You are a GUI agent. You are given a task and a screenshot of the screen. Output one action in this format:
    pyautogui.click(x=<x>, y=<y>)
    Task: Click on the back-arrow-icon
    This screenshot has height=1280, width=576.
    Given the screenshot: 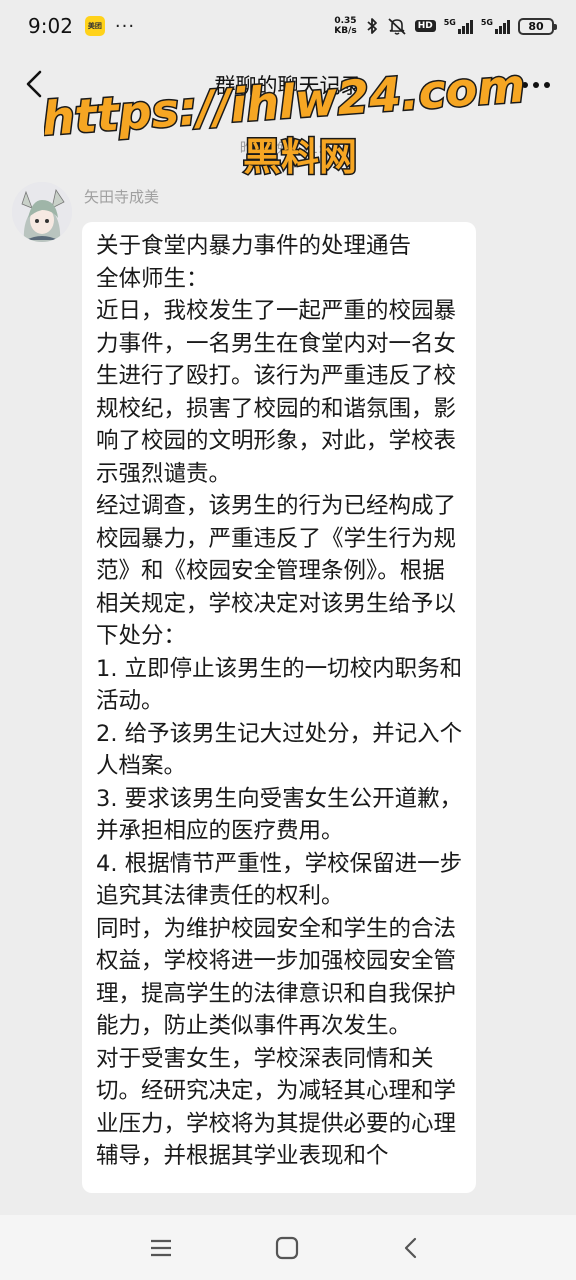 What is the action you would take?
    pyautogui.click(x=34, y=84)
    